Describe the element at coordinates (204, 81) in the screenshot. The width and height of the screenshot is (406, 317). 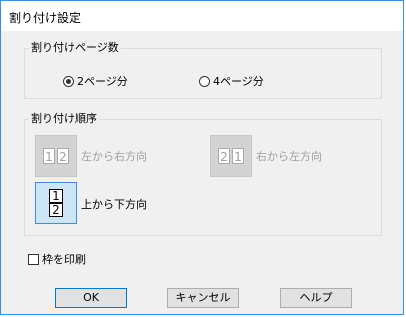
I see `radio-4-pages-indicator` at that location.